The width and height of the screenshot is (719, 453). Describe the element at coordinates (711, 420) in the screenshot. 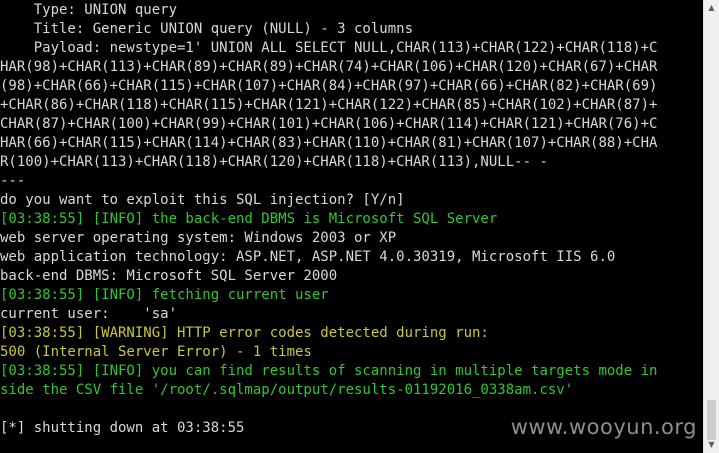

I see `scroll-thumb` at that location.